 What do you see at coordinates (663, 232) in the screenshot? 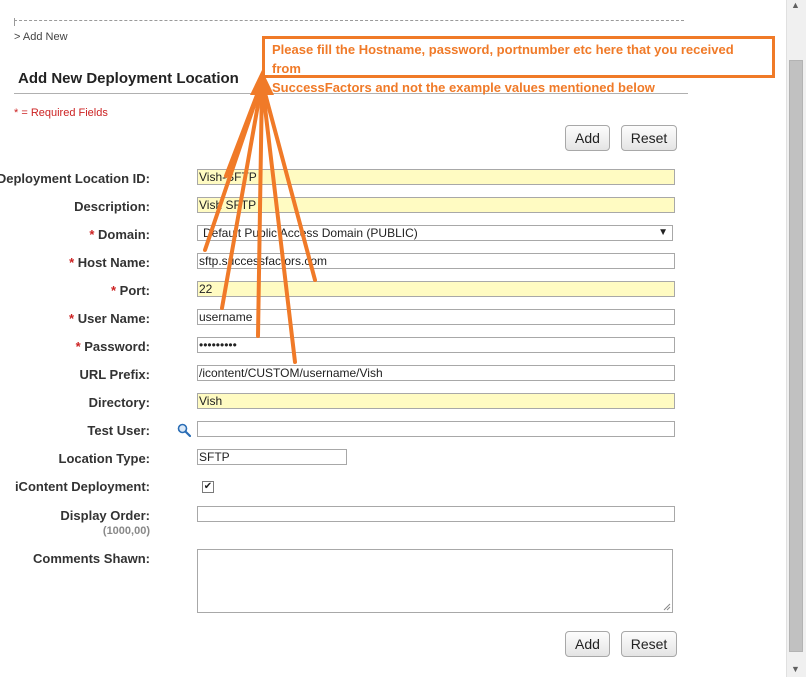
I see `triangle-down-icon: ▼` at bounding box center [663, 232].